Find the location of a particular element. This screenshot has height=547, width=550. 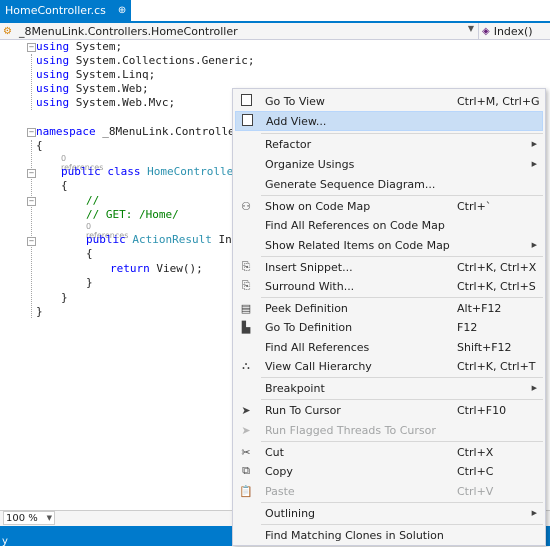

member-dropdown: ◈ Index() is located at coordinates (514, 31).